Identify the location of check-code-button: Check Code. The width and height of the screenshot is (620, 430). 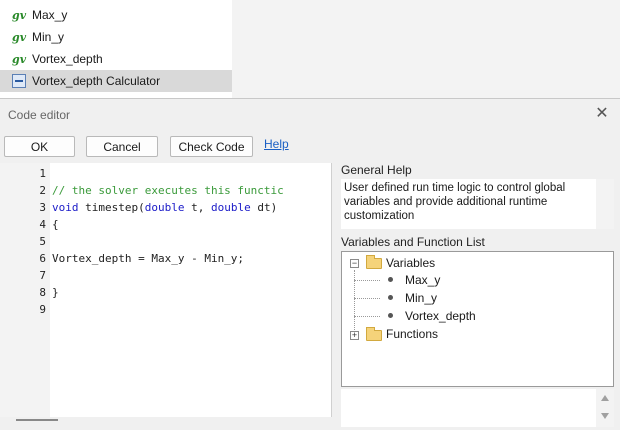
(211, 146).